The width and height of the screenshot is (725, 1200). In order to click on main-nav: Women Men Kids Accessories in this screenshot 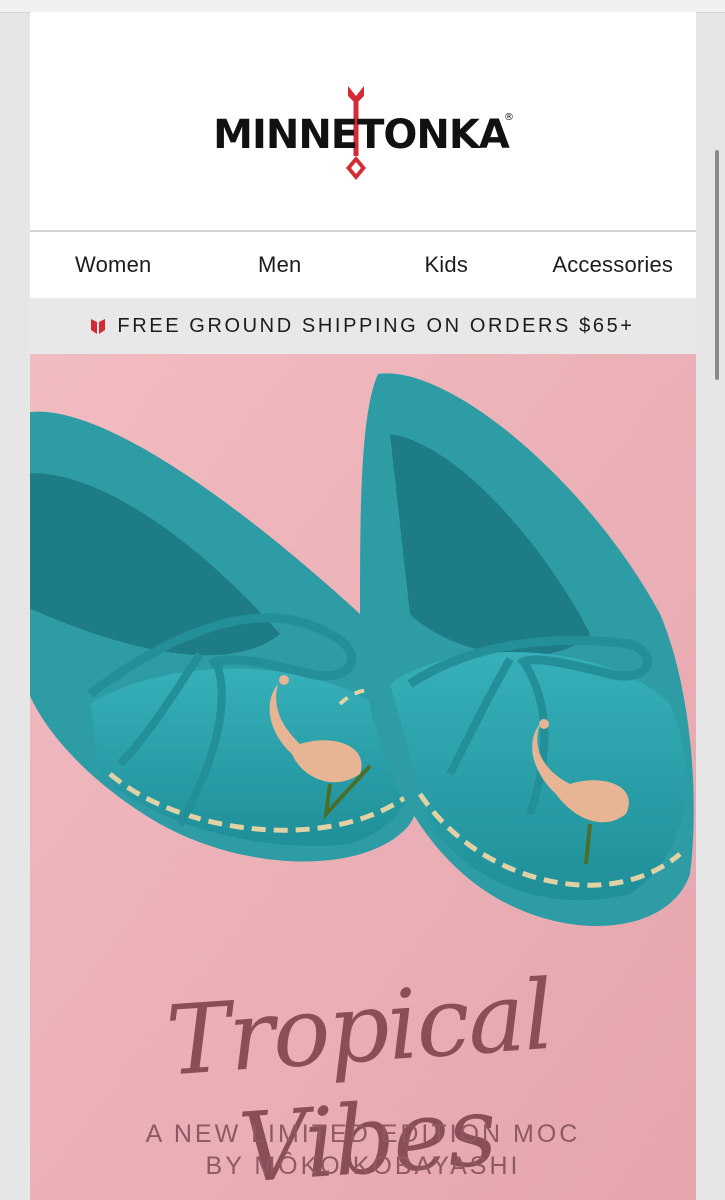, I will do `click(363, 265)`.